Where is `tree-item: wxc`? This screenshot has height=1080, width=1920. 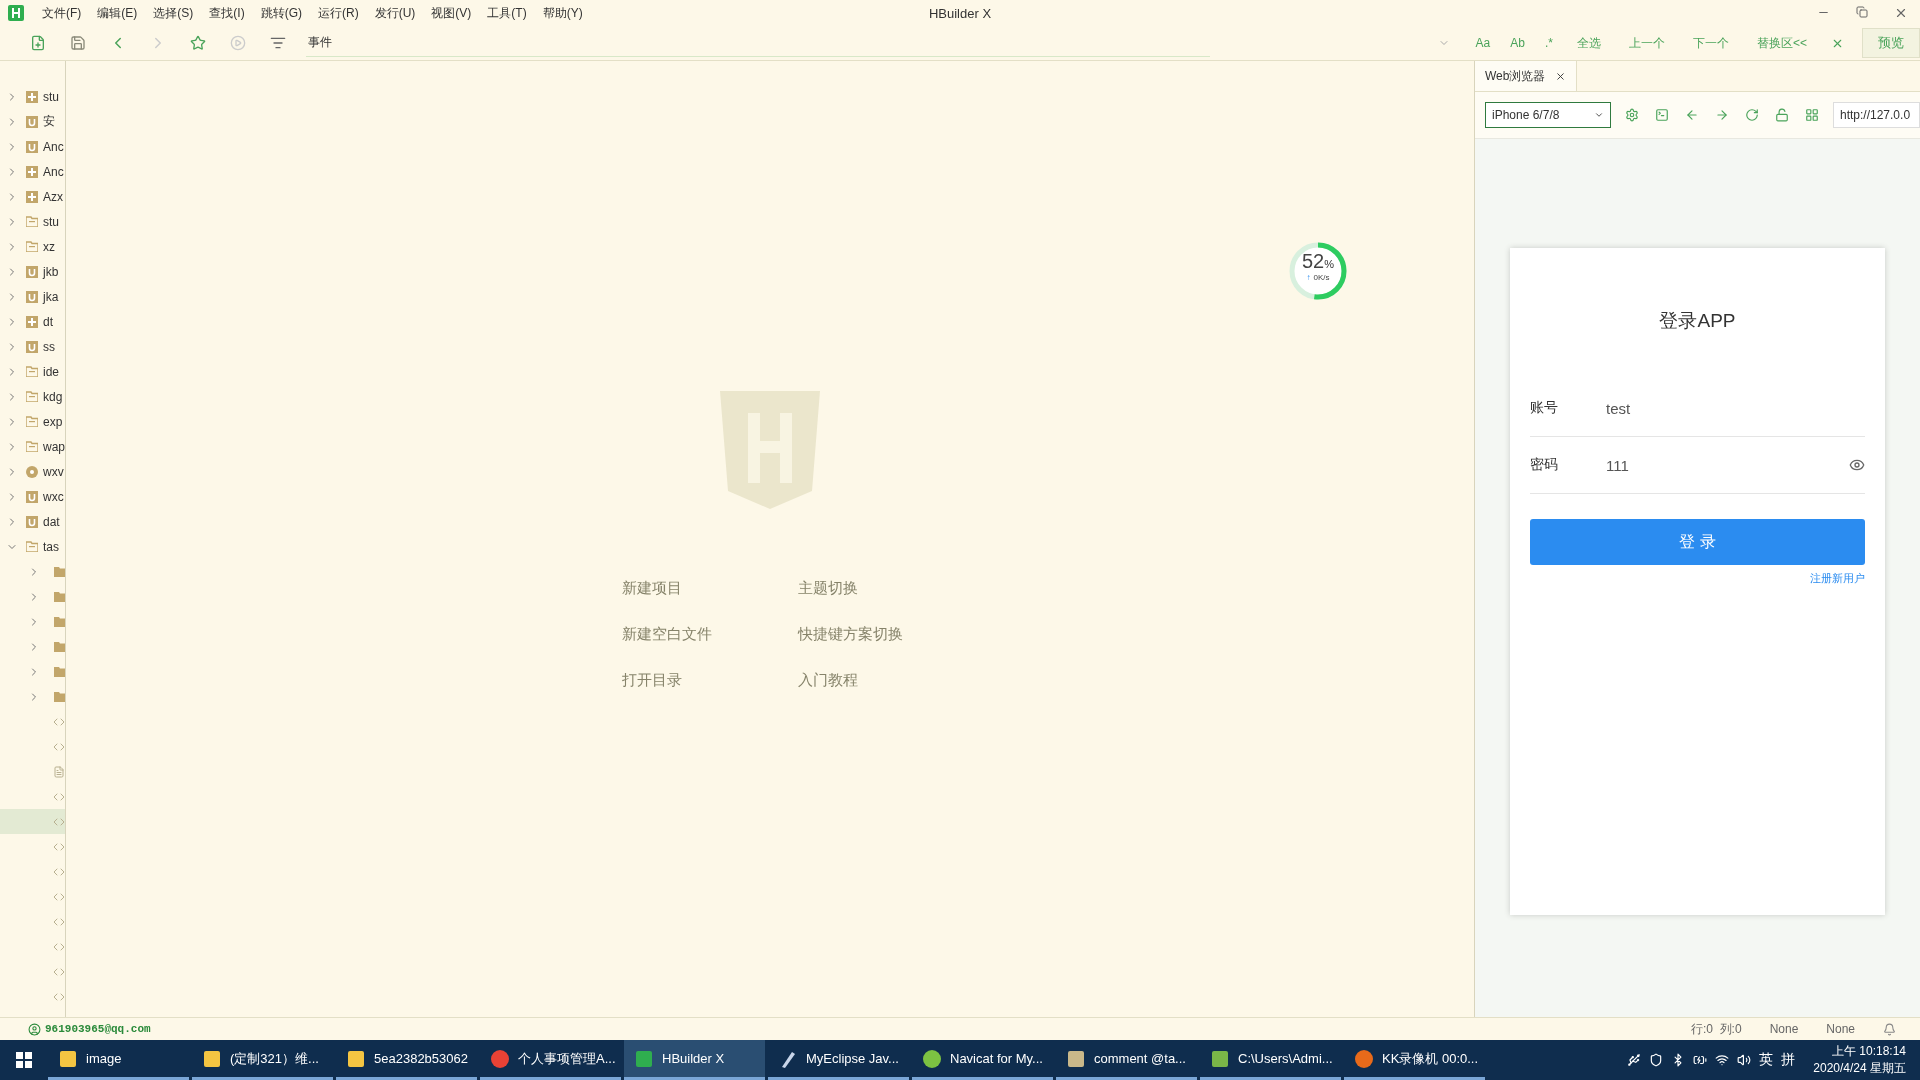
tree-item: wxc is located at coordinates (32, 496).